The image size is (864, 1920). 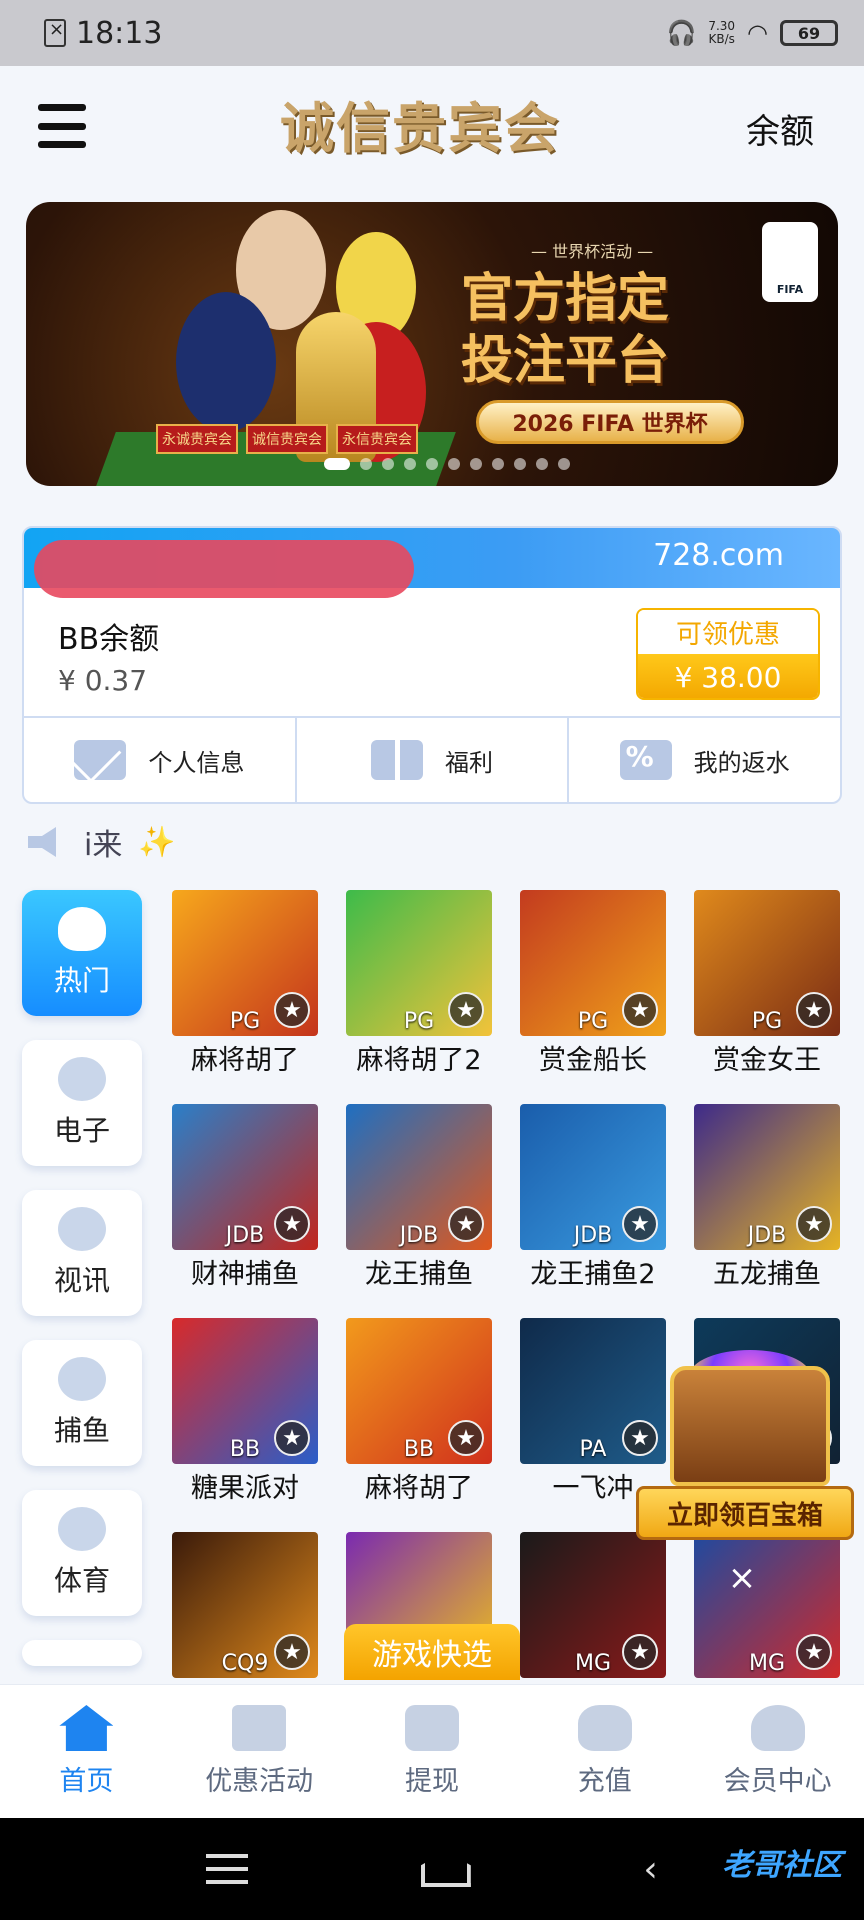 What do you see at coordinates (645, 760) in the screenshot?
I see `rebate-icon` at bounding box center [645, 760].